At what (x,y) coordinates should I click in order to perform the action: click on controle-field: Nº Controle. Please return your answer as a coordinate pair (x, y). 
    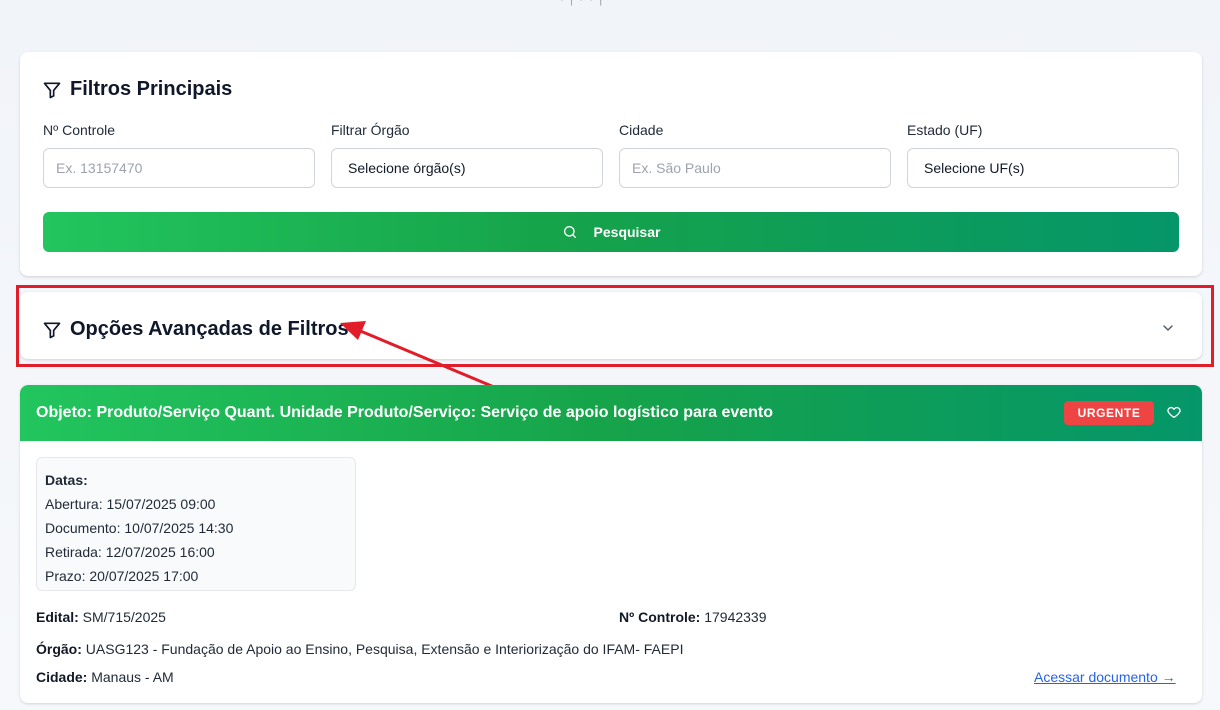
    Looking at the image, I should click on (179, 155).